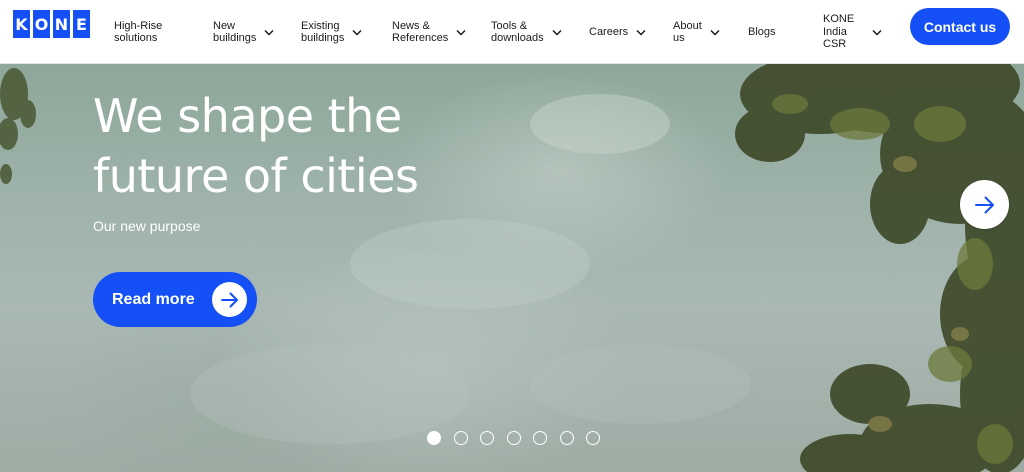 This screenshot has width=1024, height=472. What do you see at coordinates (687, 32) in the screenshot?
I see `nav-item-label: About us` at bounding box center [687, 32].